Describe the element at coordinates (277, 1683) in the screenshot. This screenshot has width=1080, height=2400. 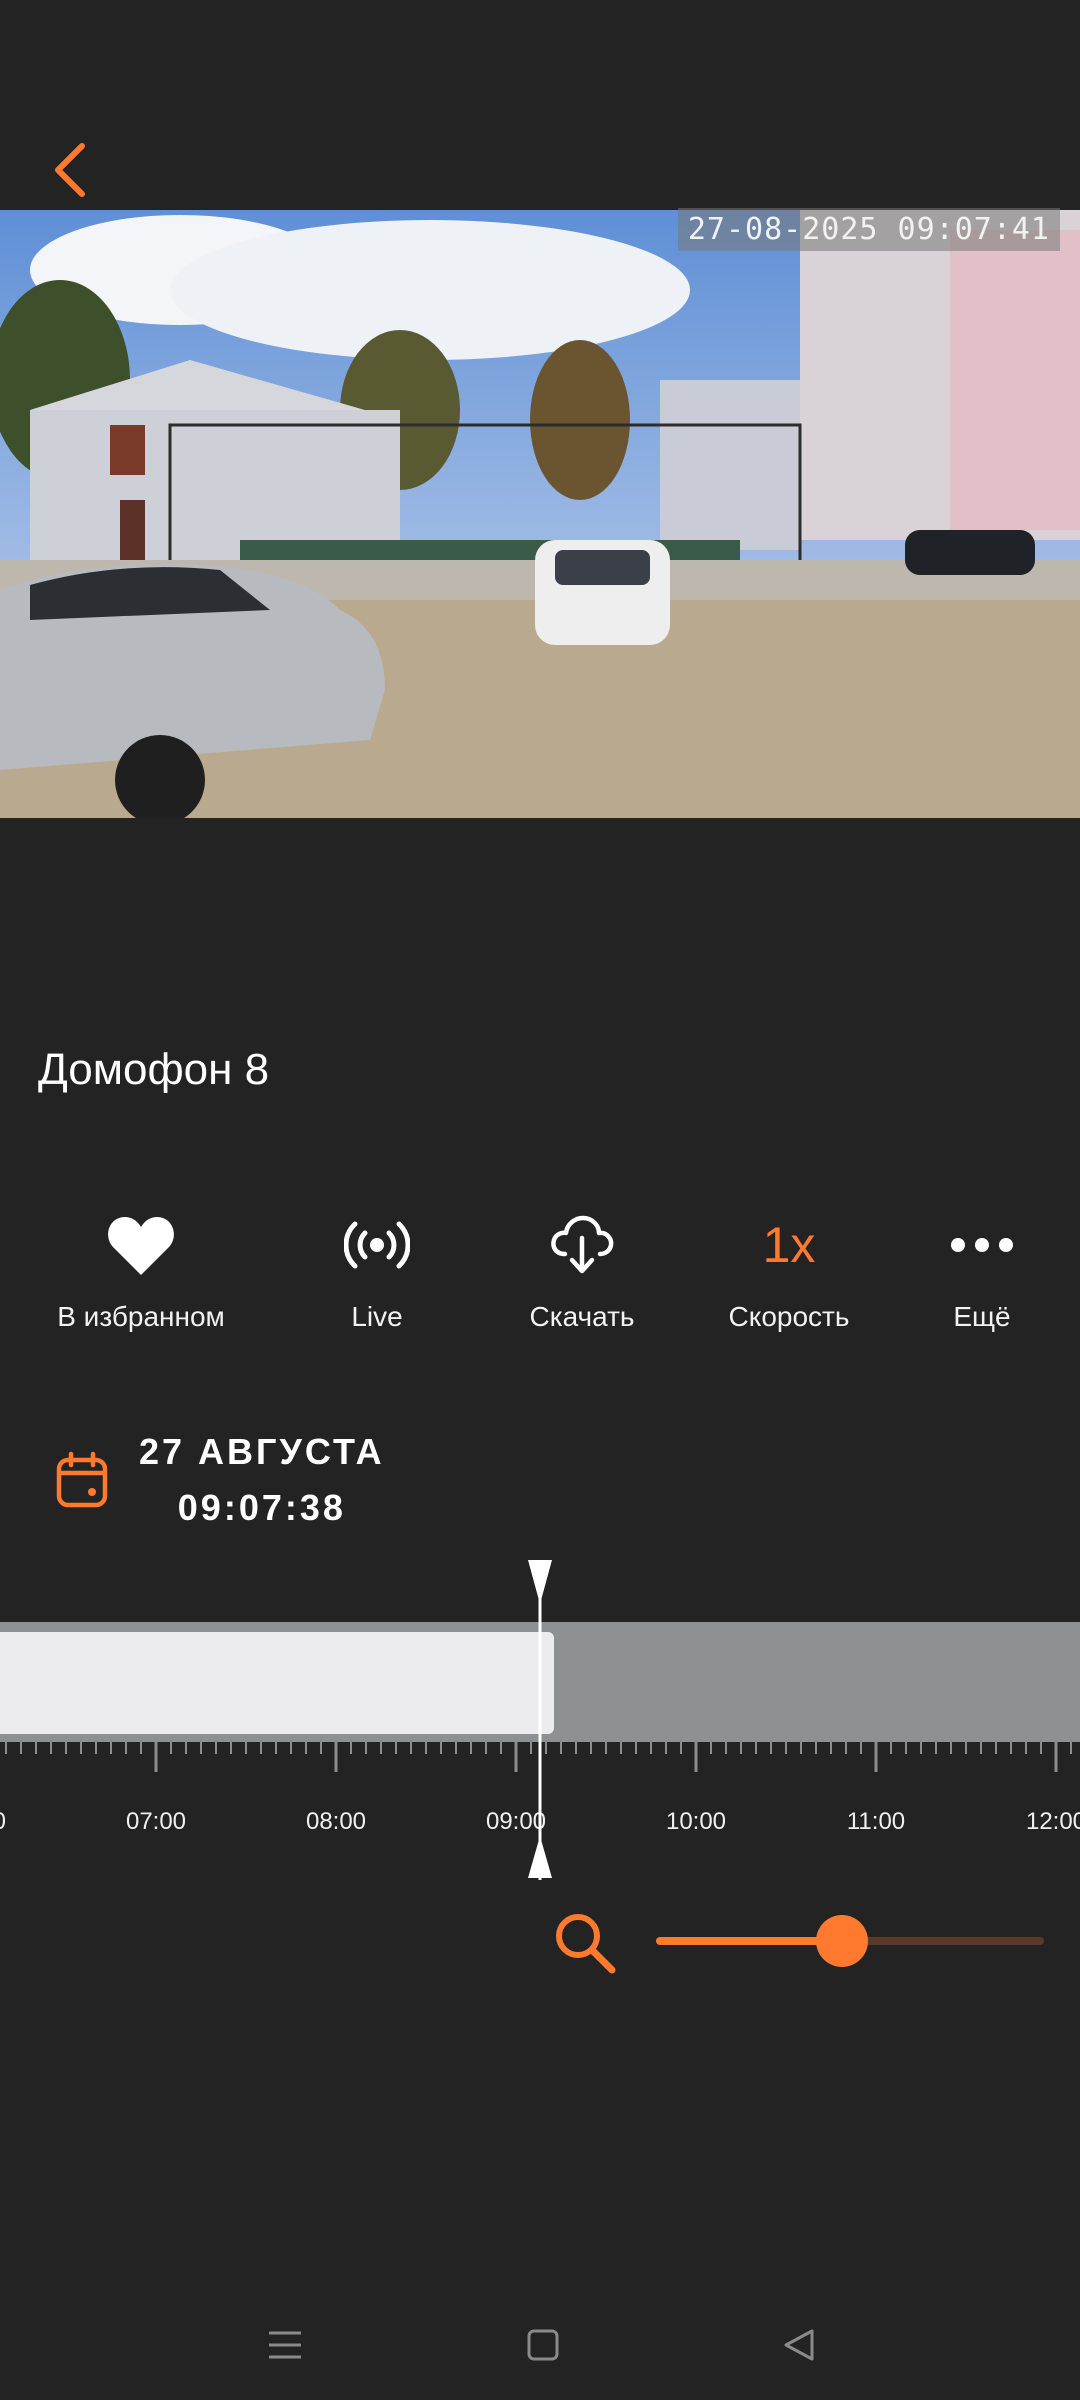
I see `timeline-recorded-segment` at that location.